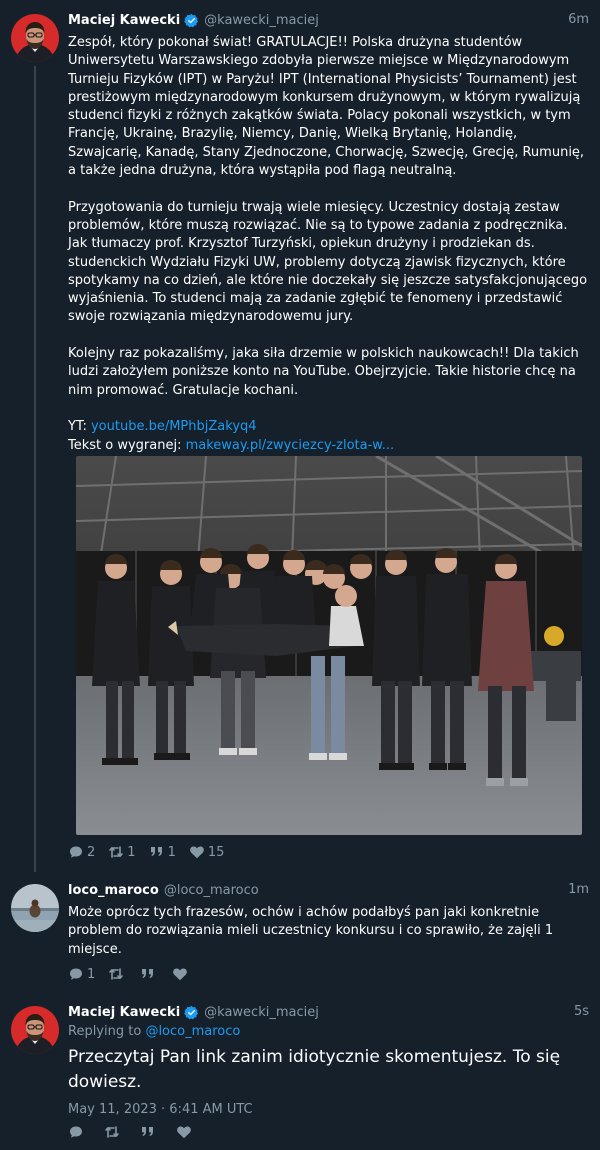  I want to click on reply-button, so click(77, 1132).